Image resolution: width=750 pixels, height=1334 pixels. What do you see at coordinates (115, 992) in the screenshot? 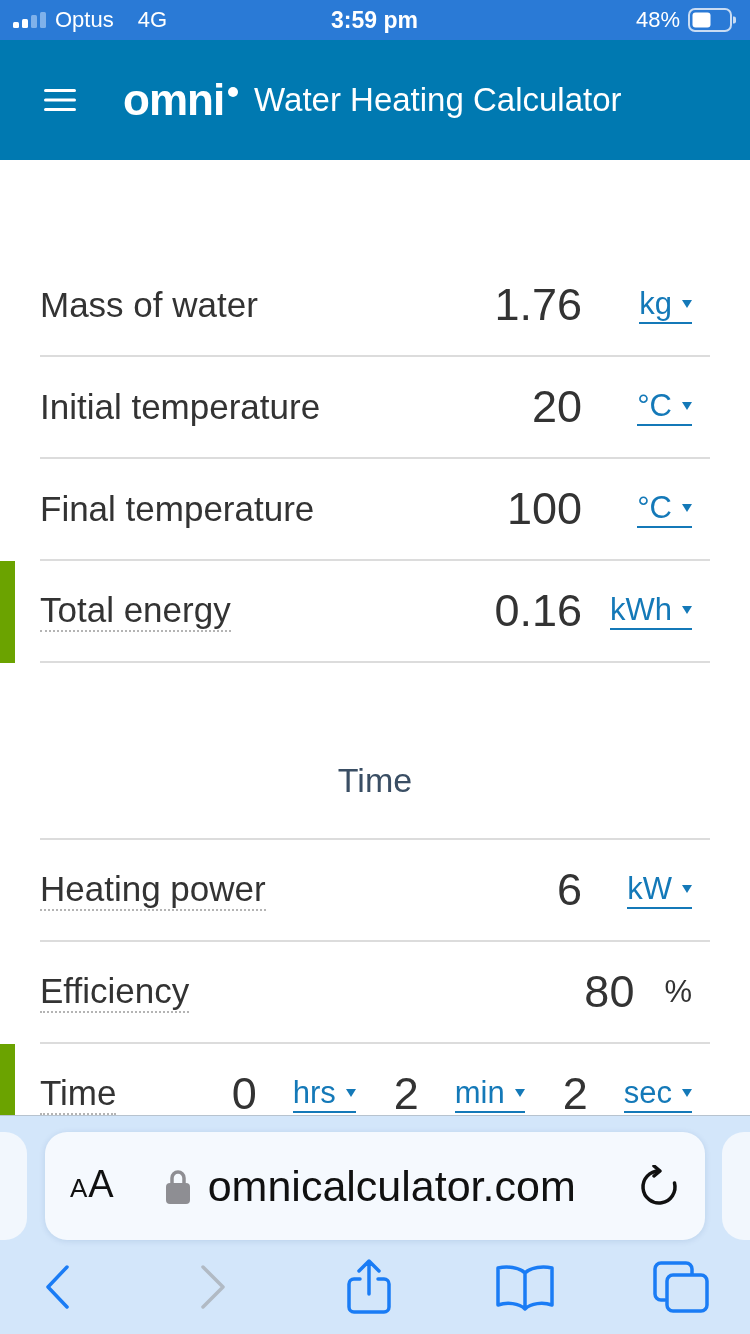
I see `field-label: Efficiency` at bounding box center [115, 992].